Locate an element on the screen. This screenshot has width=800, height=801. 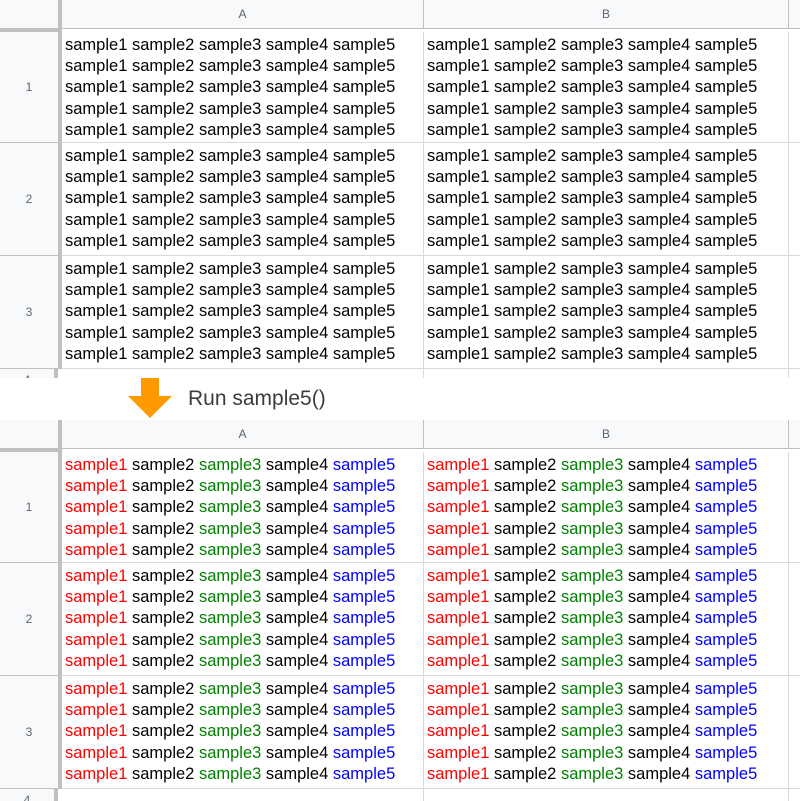
cell-b4 is located at coordinates (606, 795).